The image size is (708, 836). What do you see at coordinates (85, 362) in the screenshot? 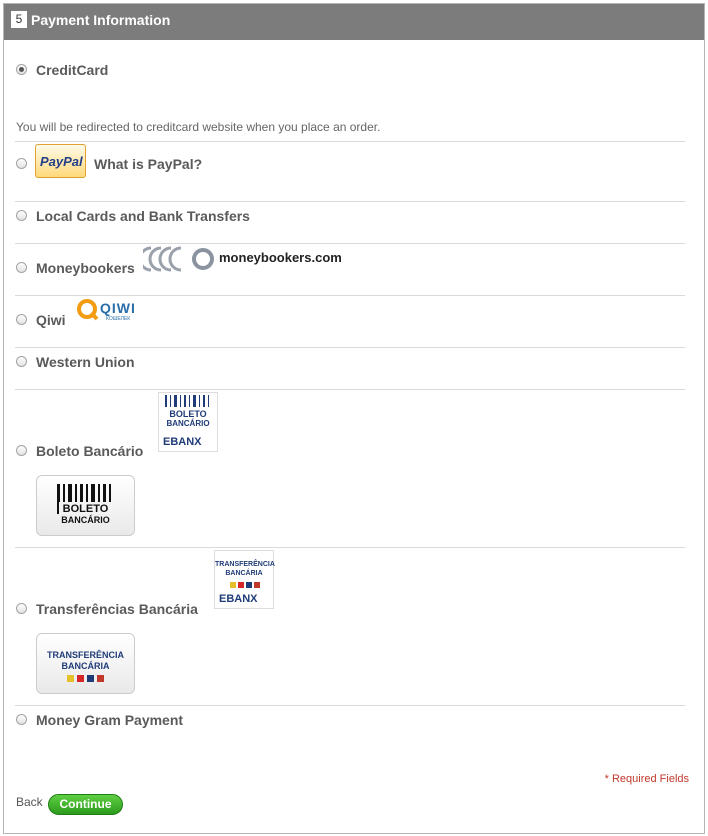
I see `label-western-union: Western Union` at bounding box center [85, 362].